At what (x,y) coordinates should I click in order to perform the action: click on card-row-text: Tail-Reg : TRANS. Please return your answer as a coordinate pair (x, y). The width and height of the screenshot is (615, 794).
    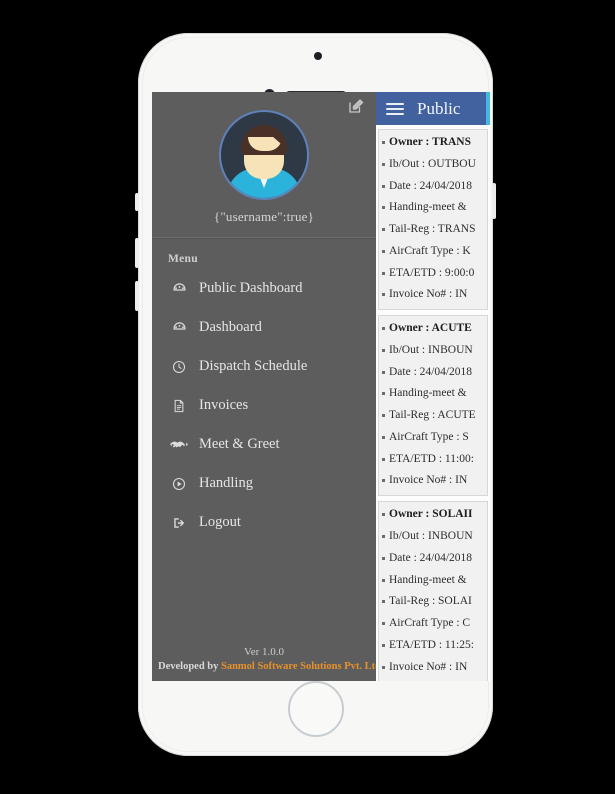
    Looking at the image, I should click on (432, 229).